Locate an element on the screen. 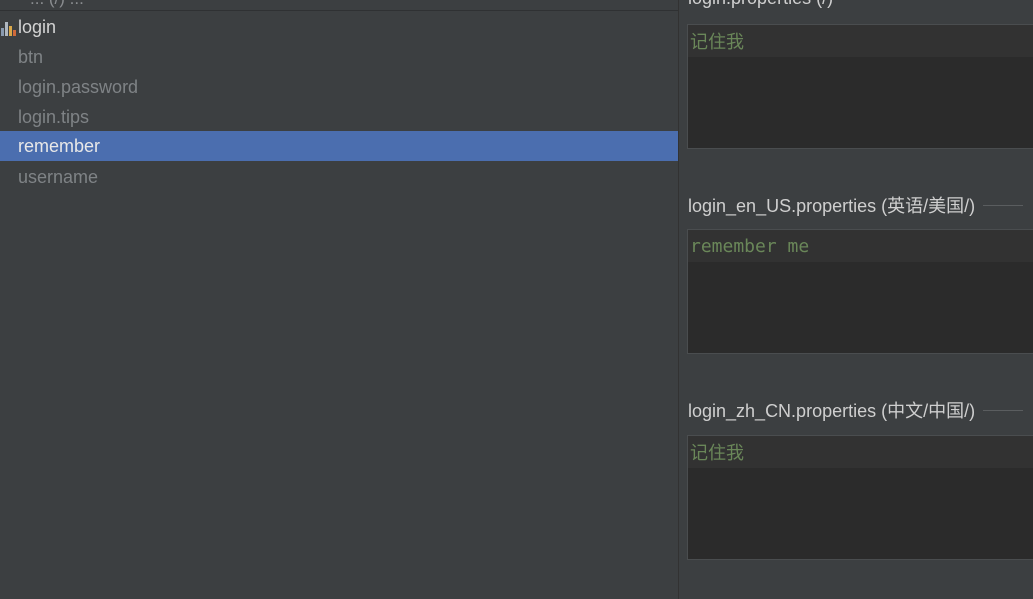 This screenshot has width=1033, height=599. tree-item-login-password: login.password is located at coordinates (339, 87).